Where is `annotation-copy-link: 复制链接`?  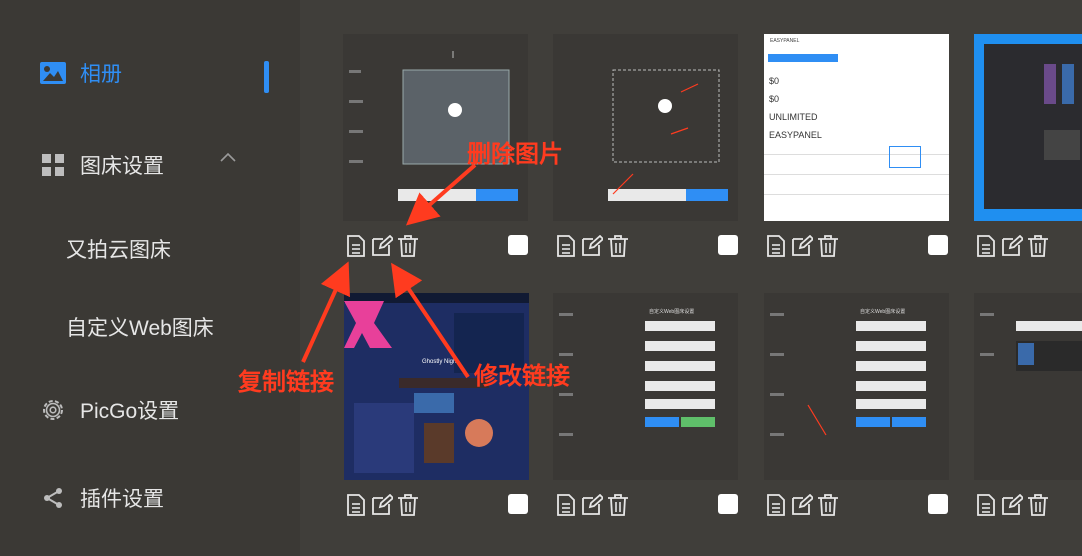
annotation-copy-link: 复制链接 is located at coordinates (286, 382).